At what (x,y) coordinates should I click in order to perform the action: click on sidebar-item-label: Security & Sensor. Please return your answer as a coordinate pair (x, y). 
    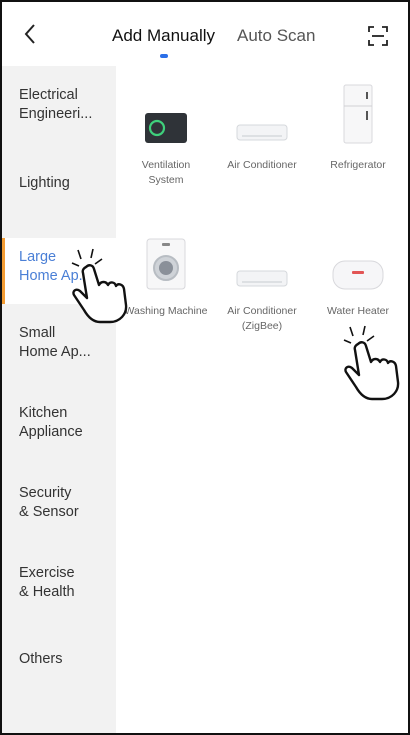
    Looking at the image, I should click on (49, 502).